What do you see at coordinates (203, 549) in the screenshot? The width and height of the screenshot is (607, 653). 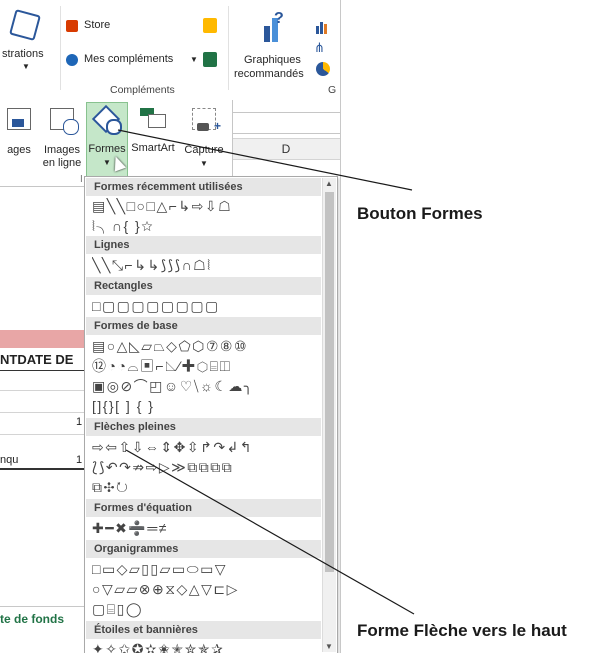 I see `section-header-flowchart: Organigrammes` at bounding box center [203, 549].